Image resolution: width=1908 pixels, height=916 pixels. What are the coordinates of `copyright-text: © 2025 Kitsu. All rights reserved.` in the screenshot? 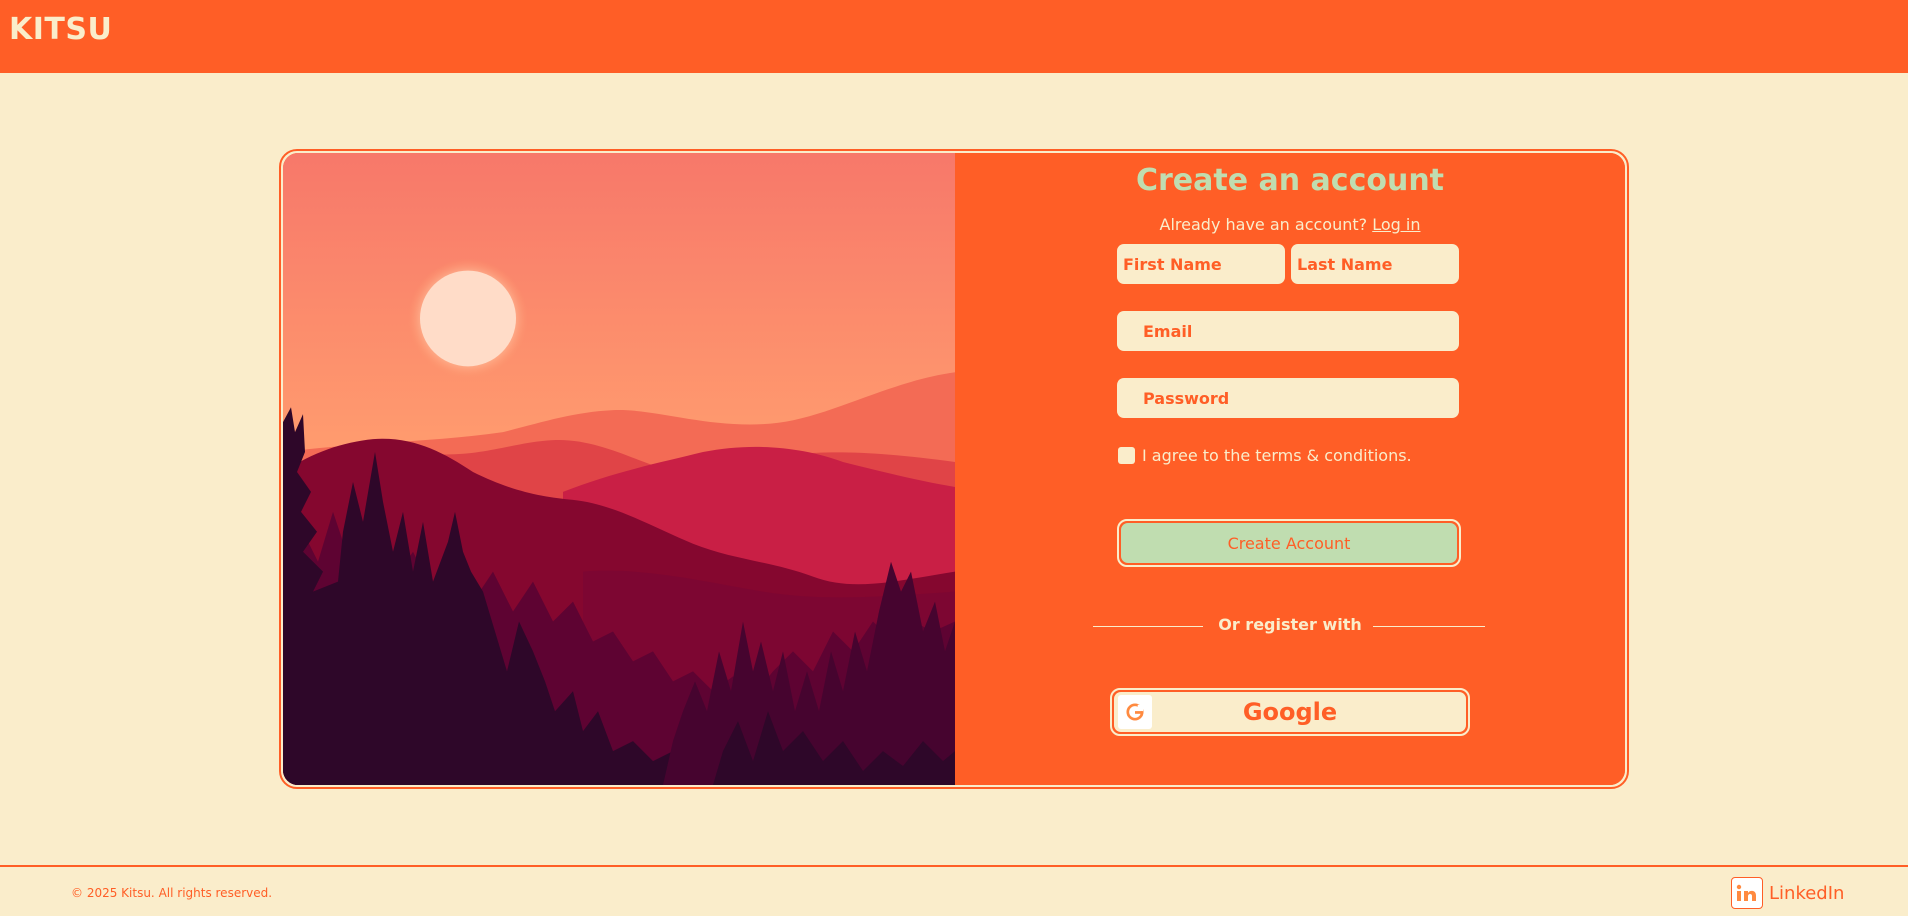 It's located at (172, 893).